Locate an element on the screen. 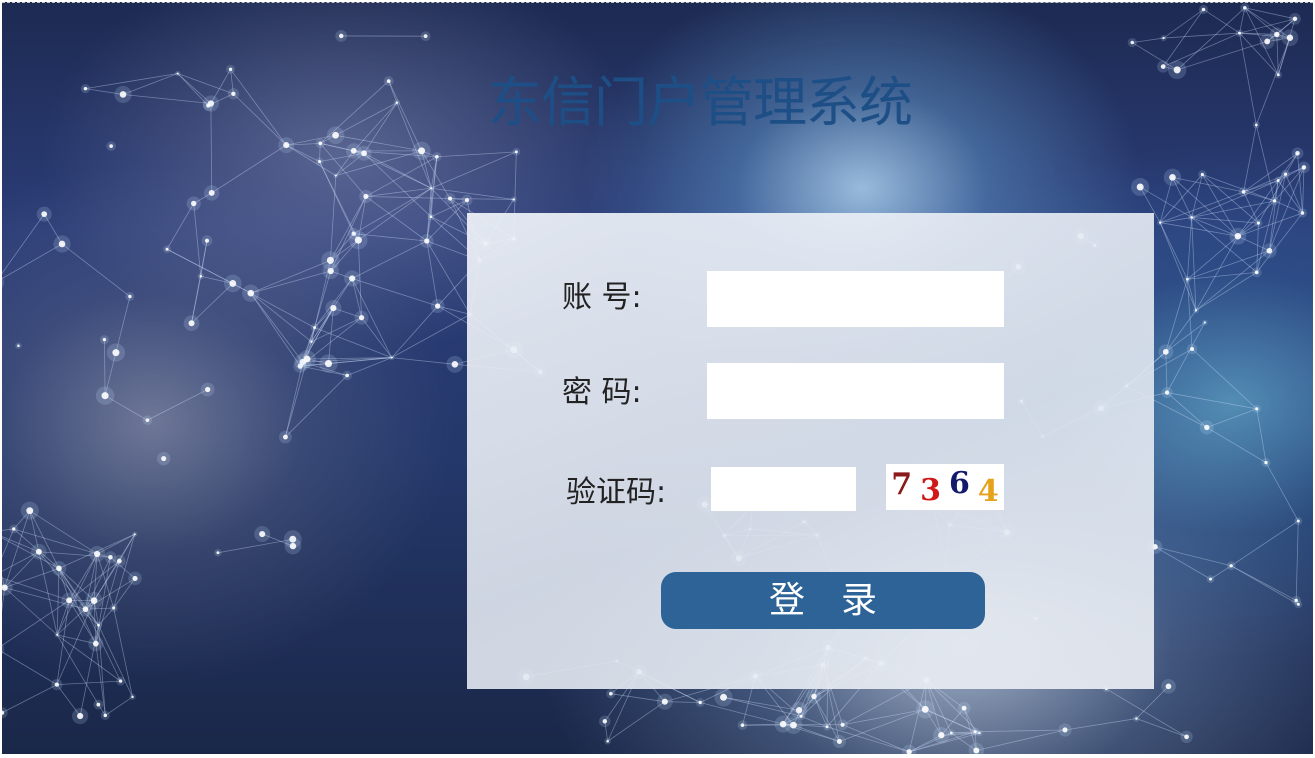  captcha-digit: 6 is located at coordinates (959, 483).